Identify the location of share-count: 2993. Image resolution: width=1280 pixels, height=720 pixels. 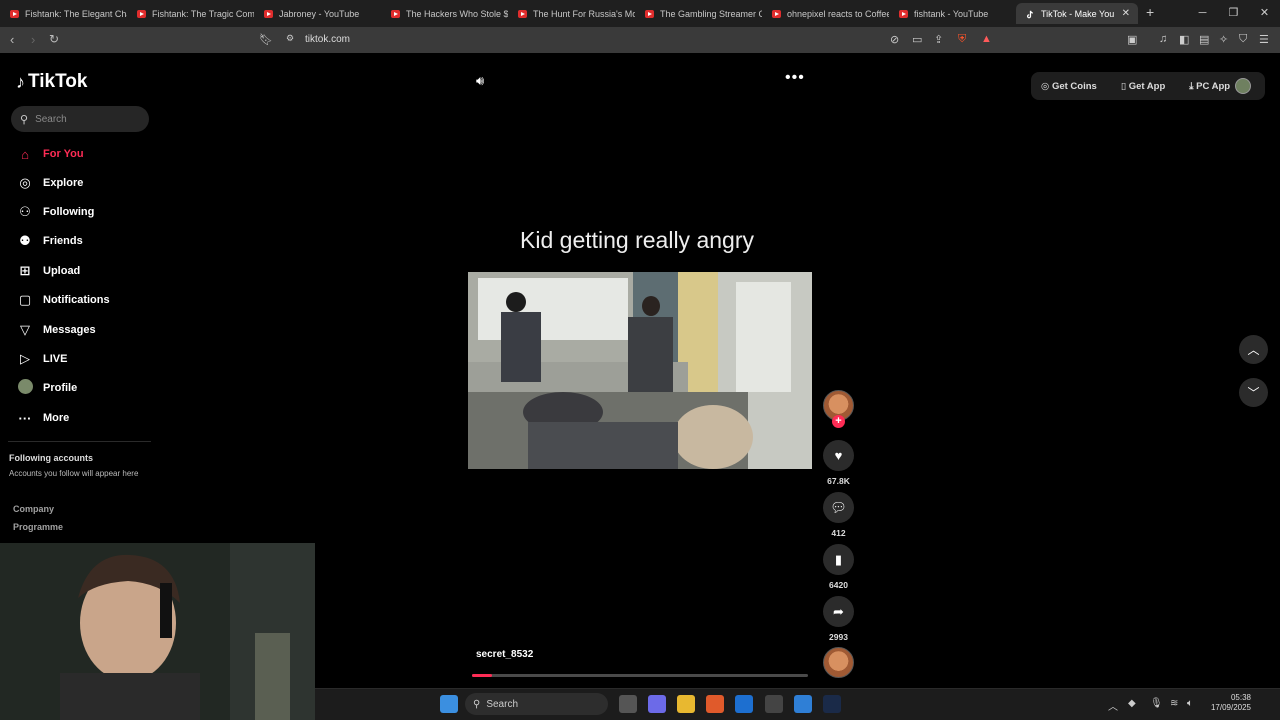
(838, 637).